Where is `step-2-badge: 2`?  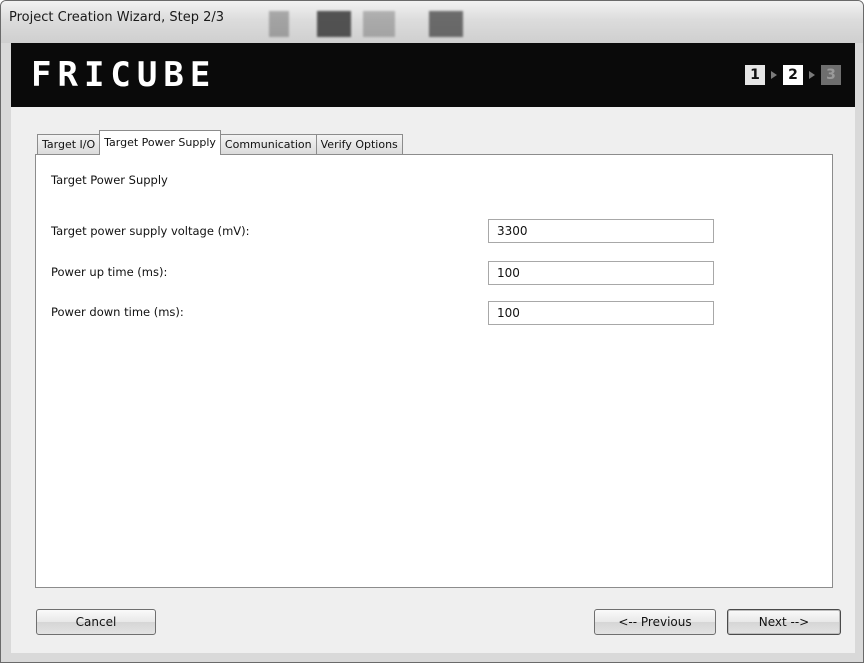 step-2-badge: 2 is located at coordinates (793, 75).